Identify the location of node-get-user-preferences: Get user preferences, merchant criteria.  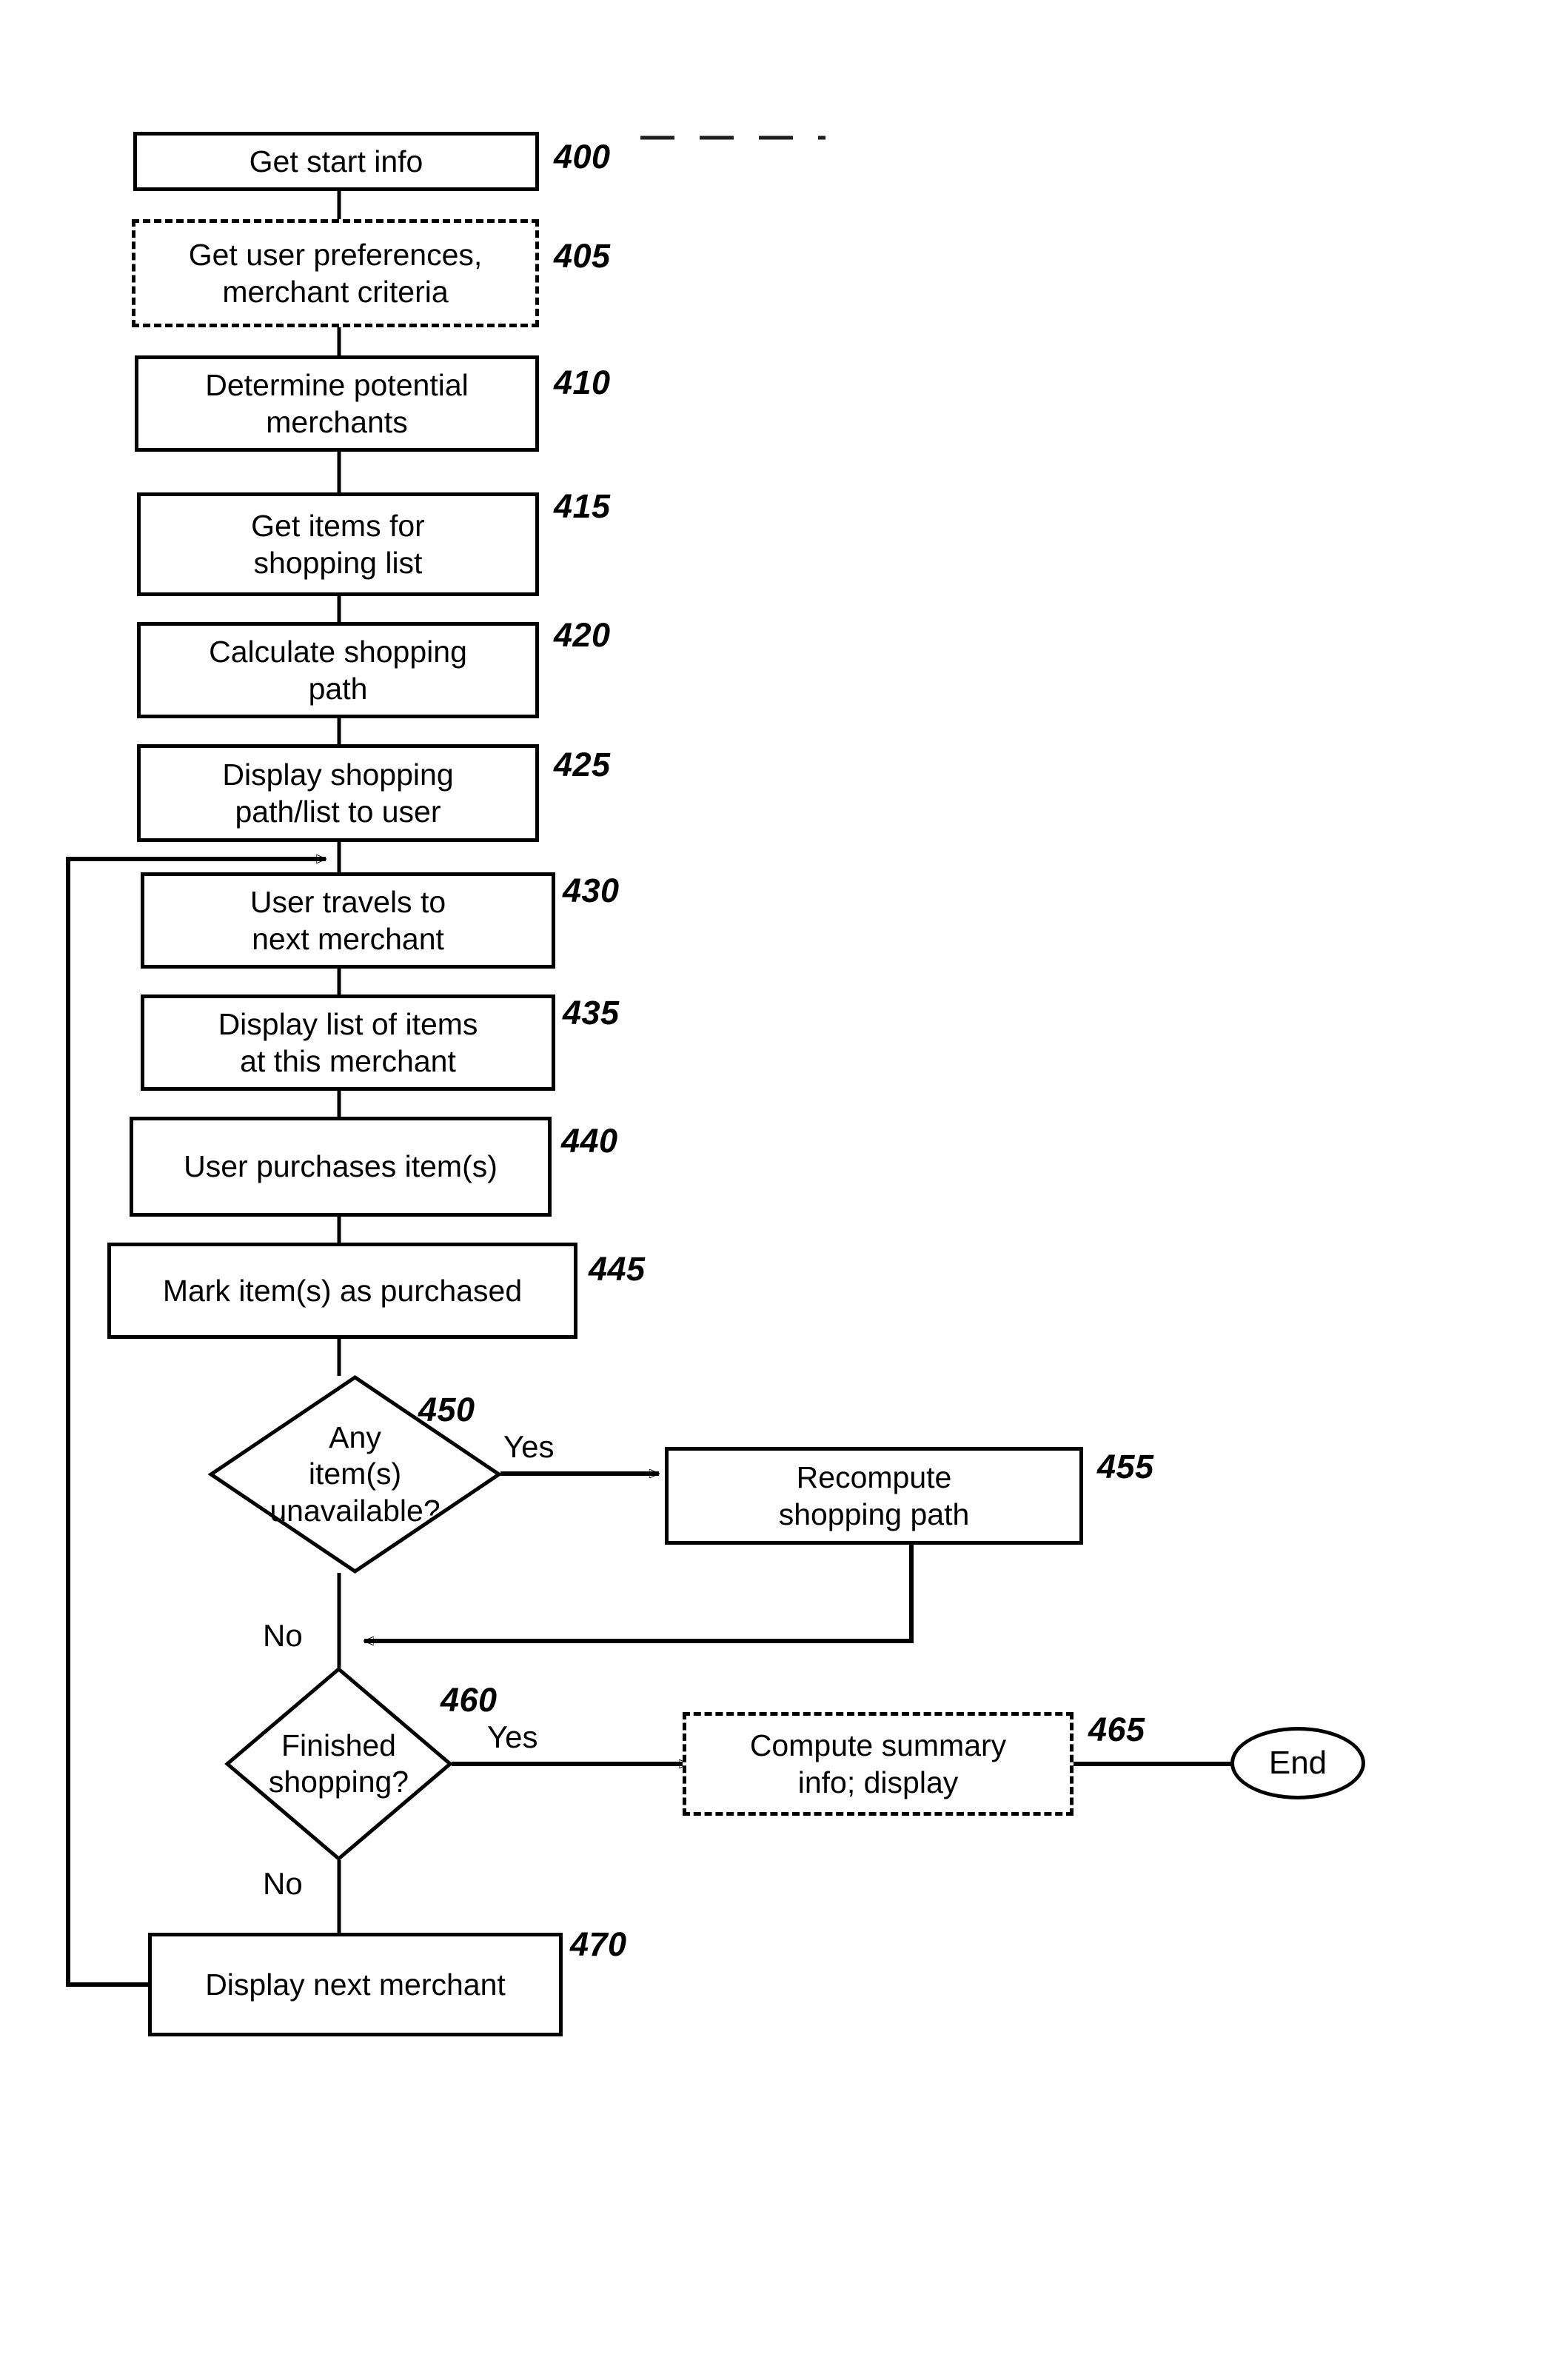
(336, 273).